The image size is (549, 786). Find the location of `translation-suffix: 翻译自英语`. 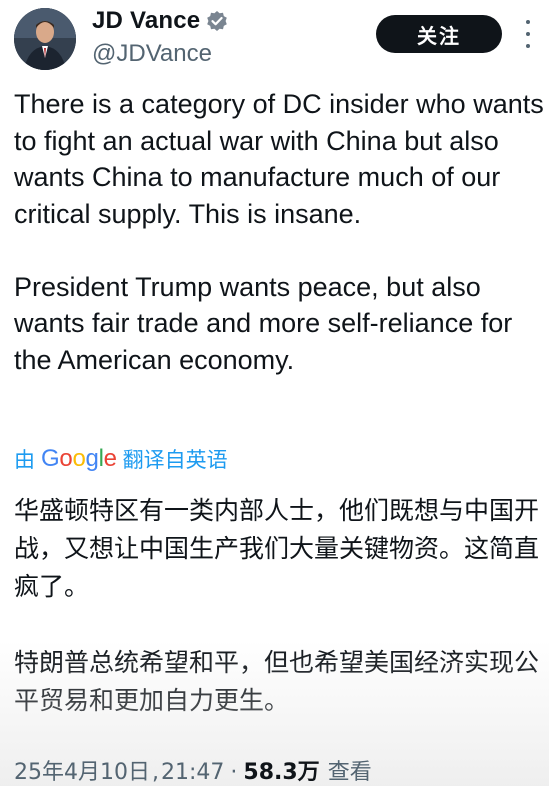

translation-suffix: 翻译自英语 is located at coordinates (175, 460).